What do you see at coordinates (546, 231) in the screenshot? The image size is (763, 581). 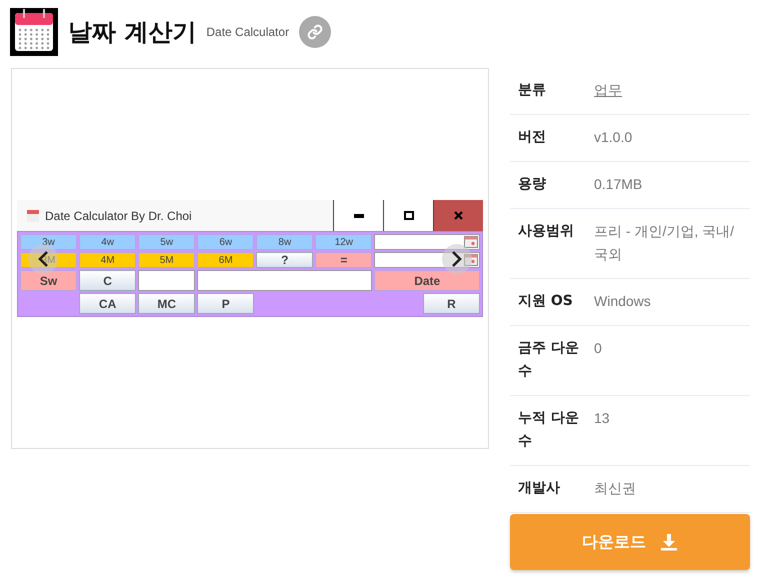 I see `info-label: 사용범위` at bounding box center [546, 231].